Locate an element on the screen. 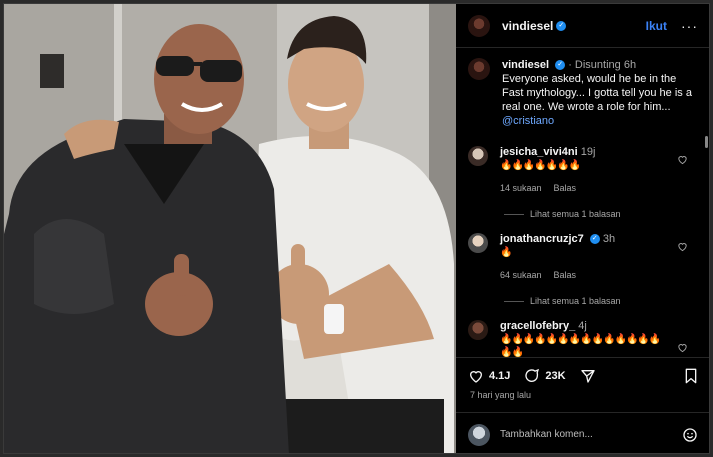 Image resolution: width=713 pixels, height=457 pixels. share-action is located at coordinates (590, 376).